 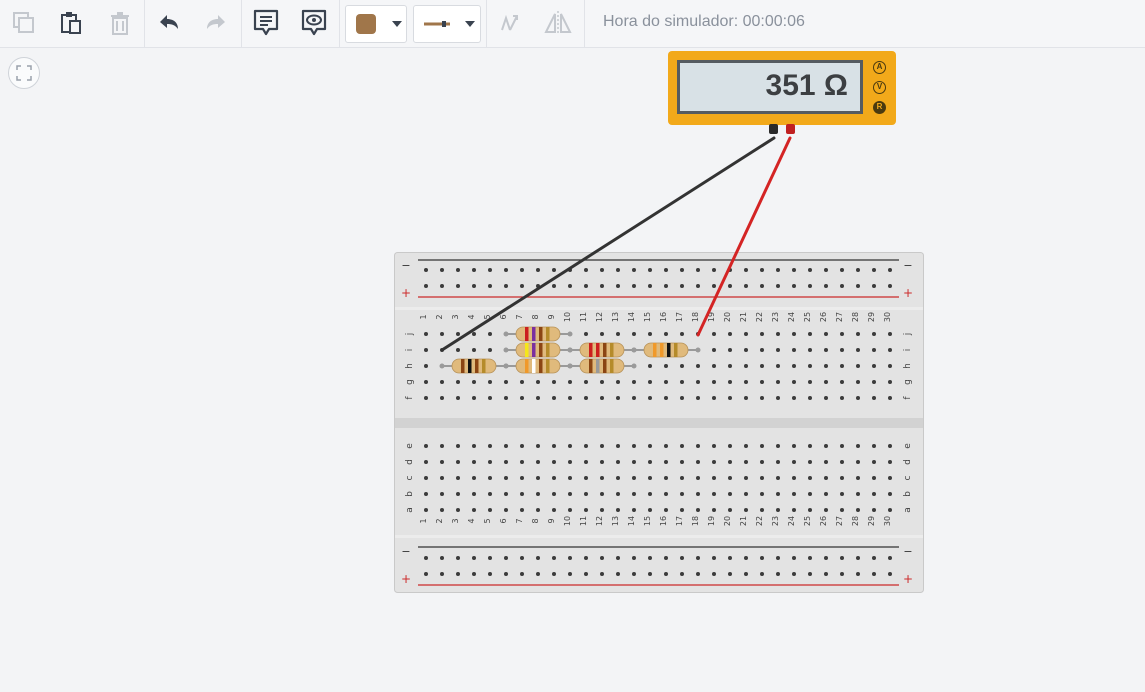 What do you see at coordinates (120, 23) in the screenshot?
I see `delete-button` at bounding box center [120, 23].